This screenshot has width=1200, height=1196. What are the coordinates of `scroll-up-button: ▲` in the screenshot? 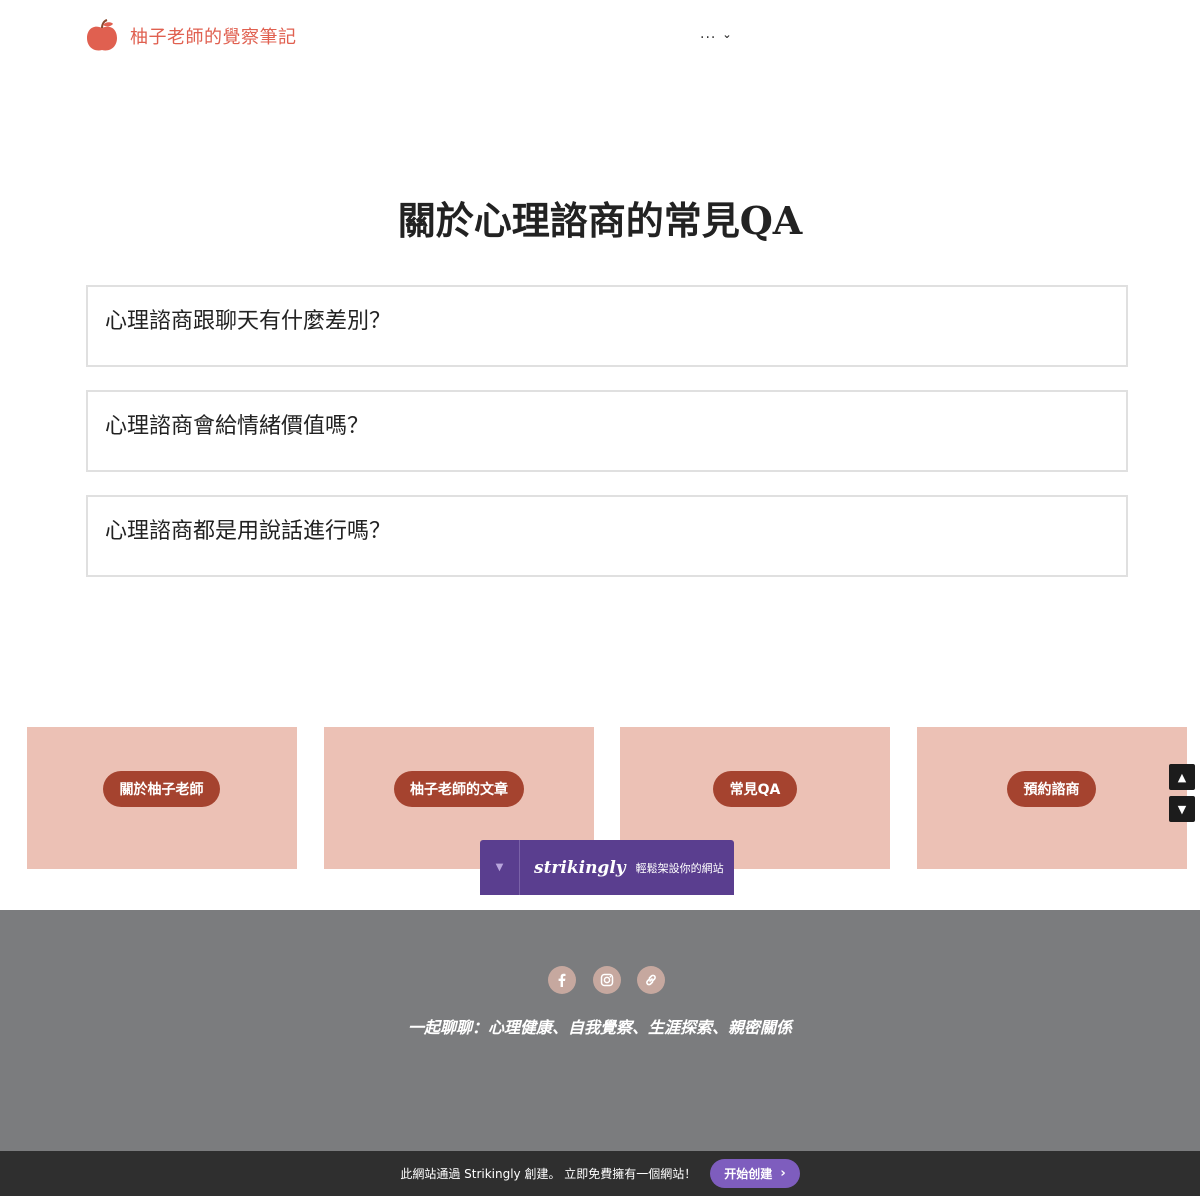 It's located at (1182, 777).